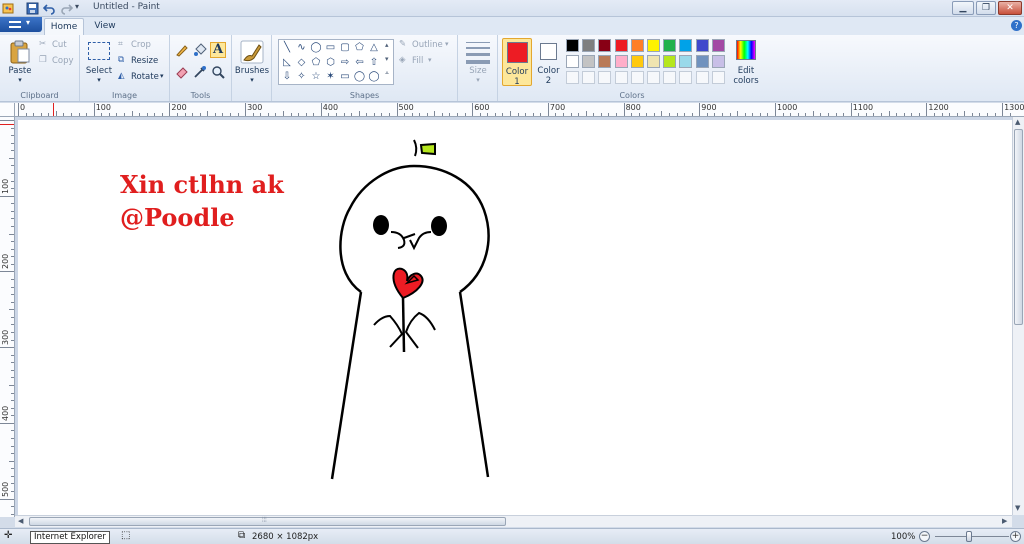 The width and height of the screenshot is (1024, 544). What do you see at coordinates (316, 76) in the screenshot?
I see `shape-option: ☆` at bounding box center [316, 76].